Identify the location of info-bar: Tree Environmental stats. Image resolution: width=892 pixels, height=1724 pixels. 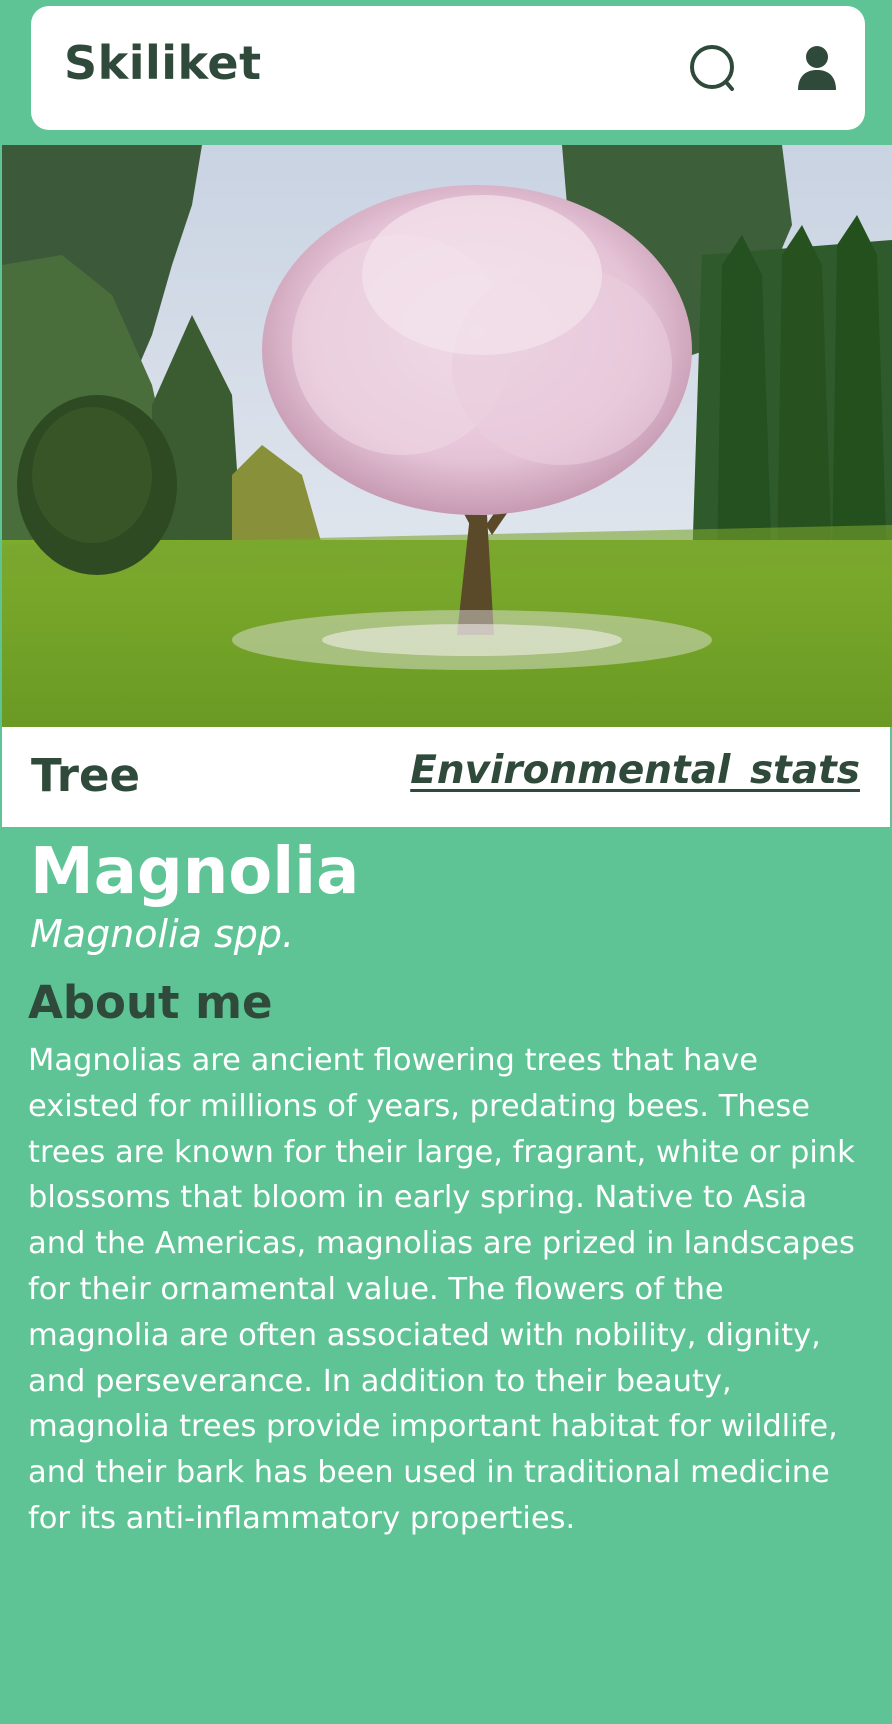
(446, 777).